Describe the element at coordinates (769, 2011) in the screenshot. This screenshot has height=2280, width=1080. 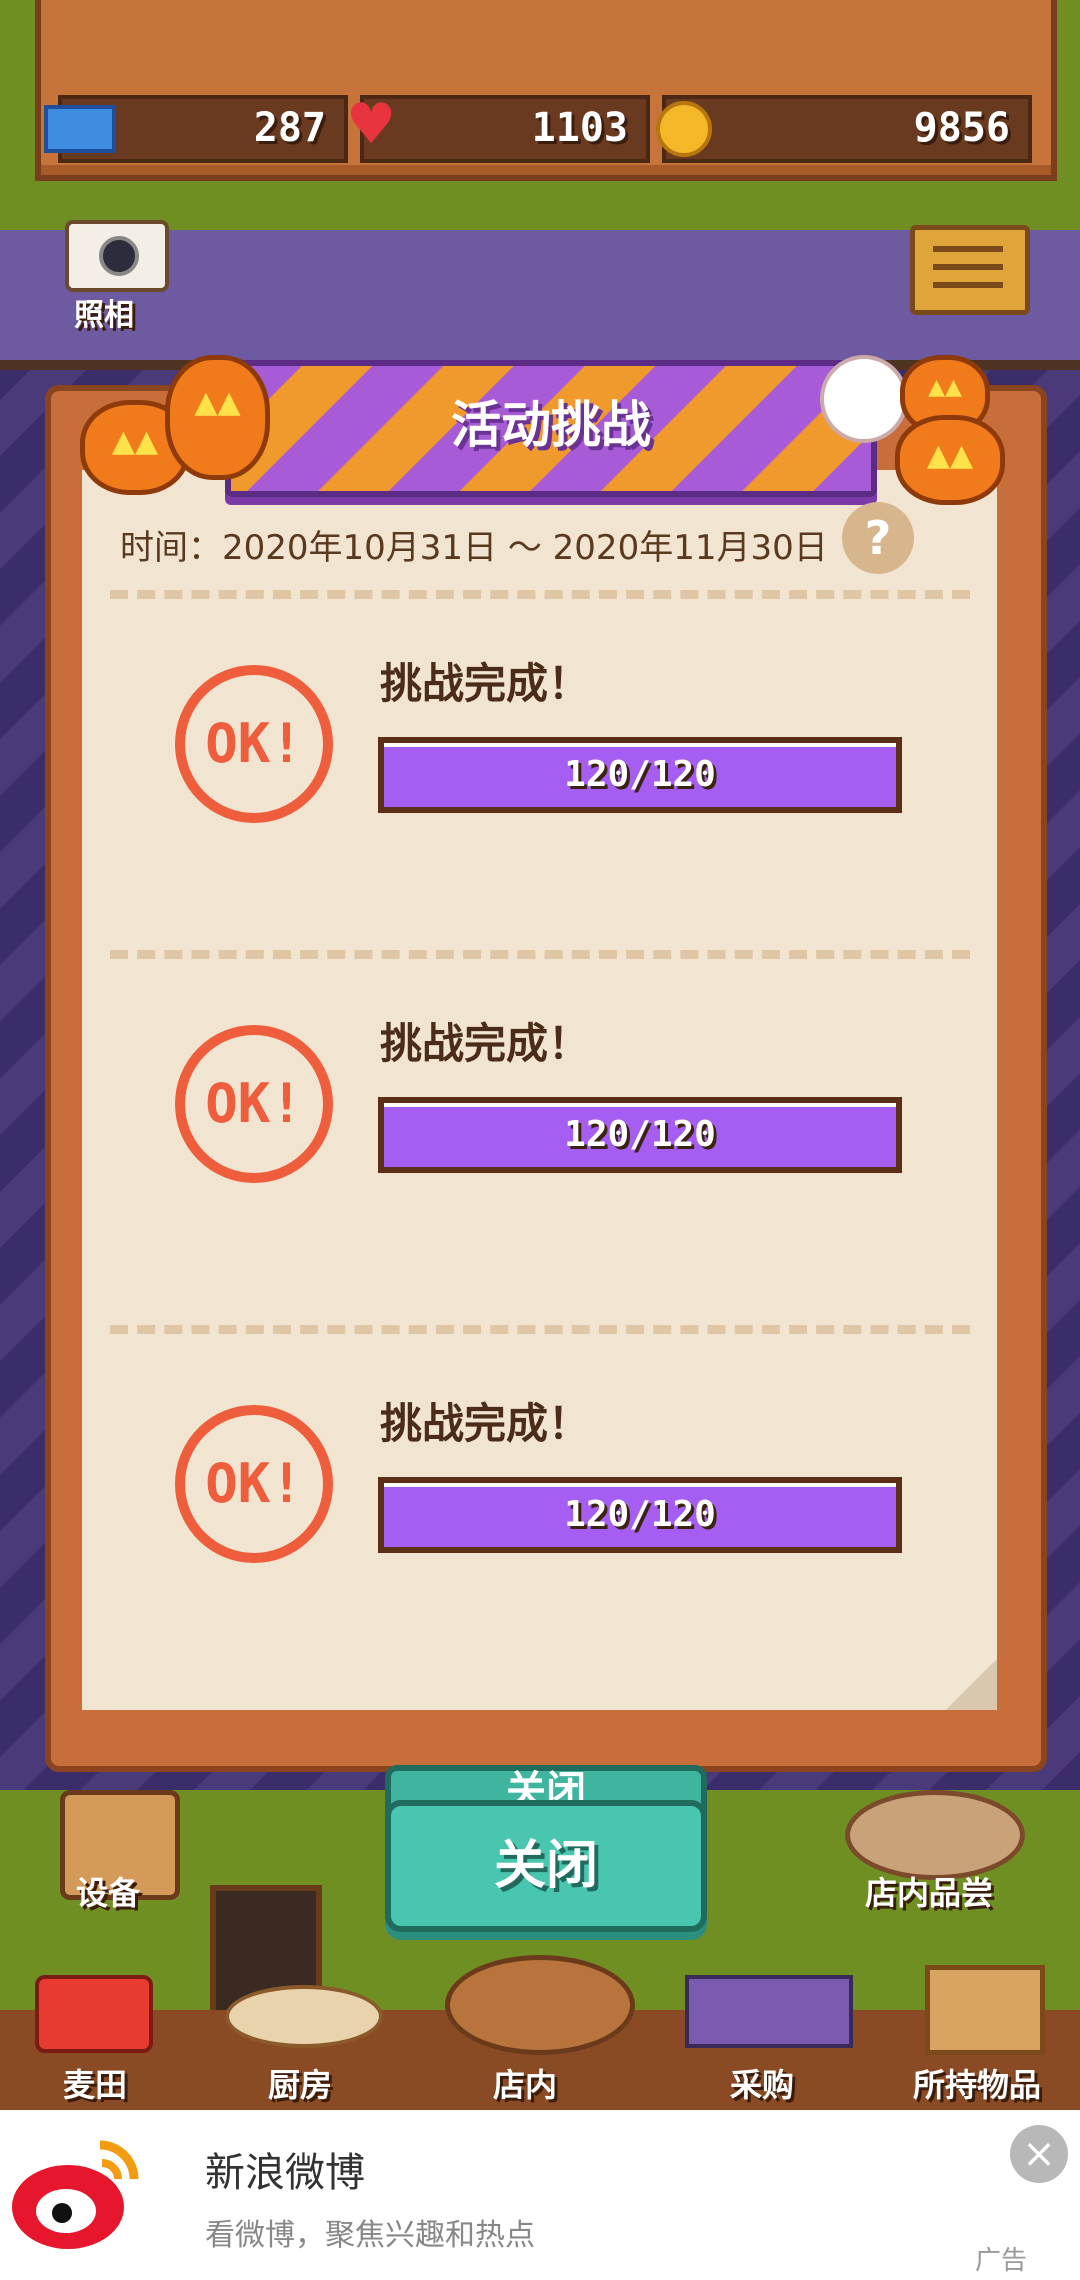
I see `purchase-icon` at that location.